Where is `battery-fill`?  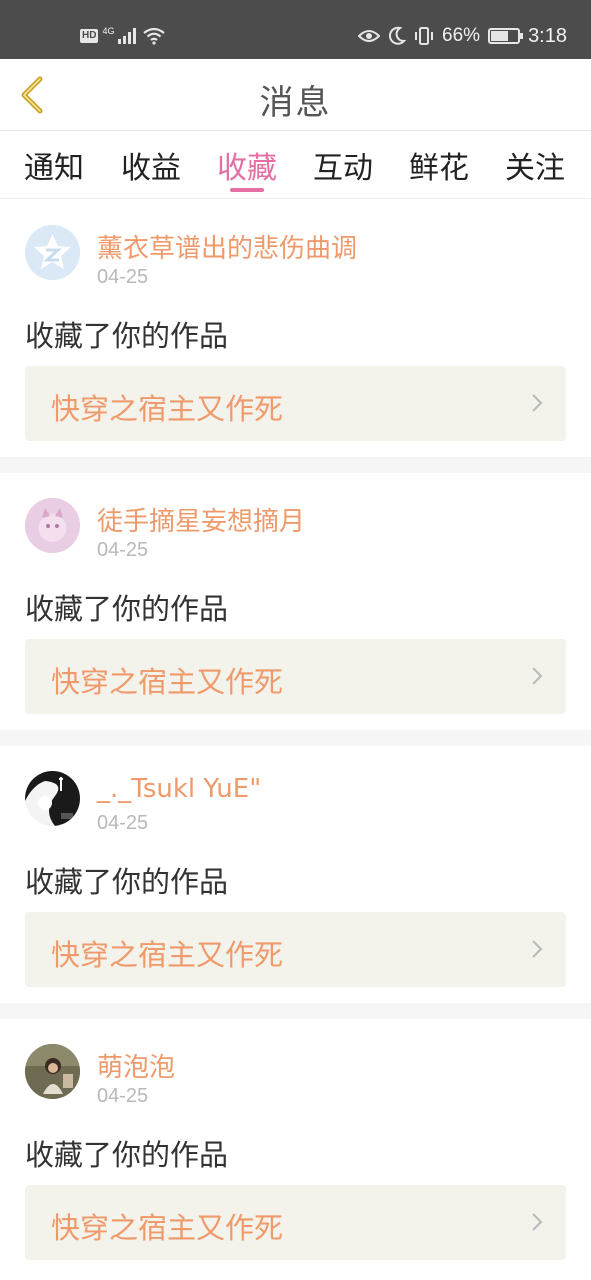 battery-fill is located at coordinates (500, 36).